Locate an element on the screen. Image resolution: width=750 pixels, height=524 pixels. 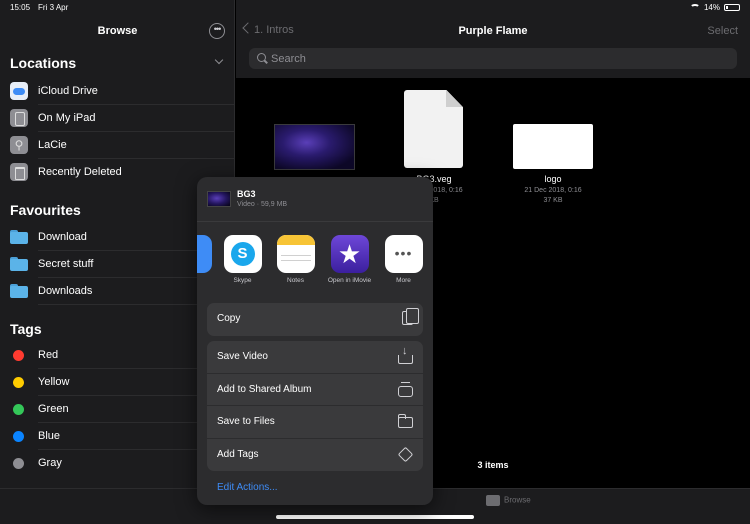
file-thumbnail-bg3-veg is located at coordinates (433, 129).